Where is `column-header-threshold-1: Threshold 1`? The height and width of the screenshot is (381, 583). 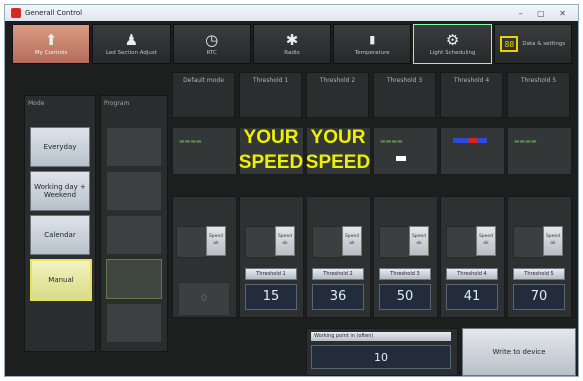 column-header-threshold-1: Threshold 1 is located at coordinates (270, 95).